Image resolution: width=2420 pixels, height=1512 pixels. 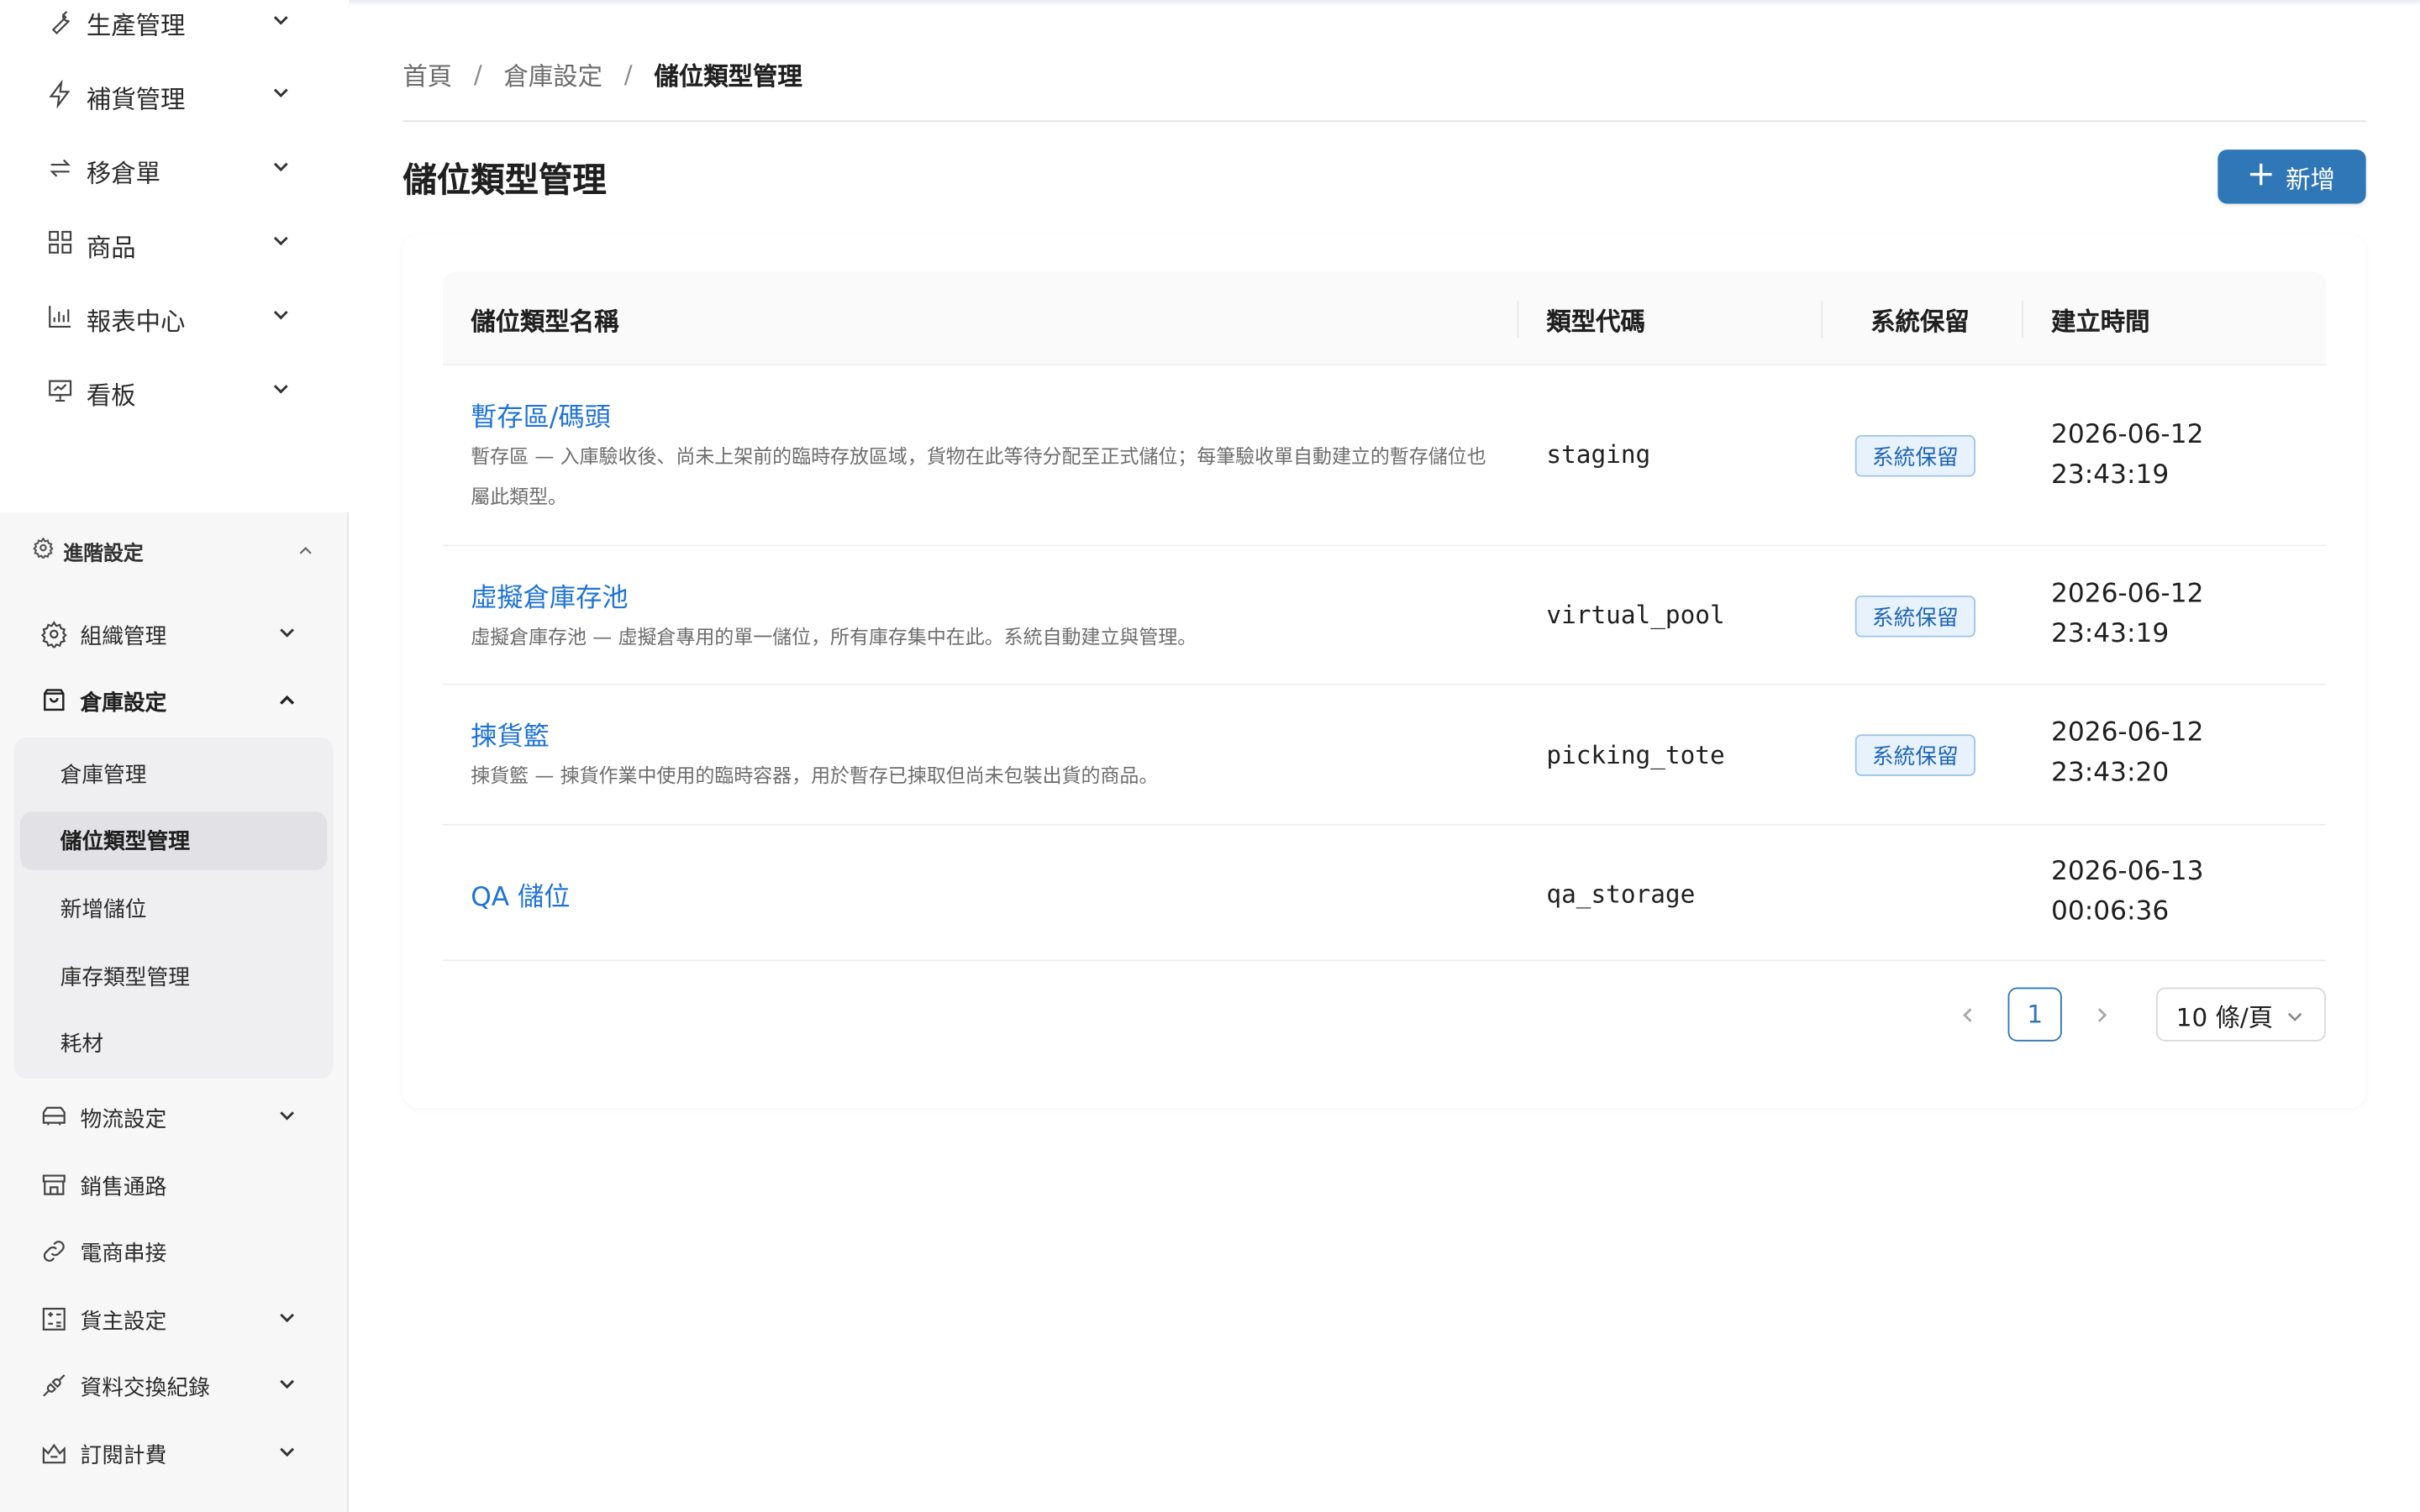 What do you see at coordinates (982, 733) in the screenshot?
I see `location-type-link: 揀貨籃` at bounding box center [982, 733].